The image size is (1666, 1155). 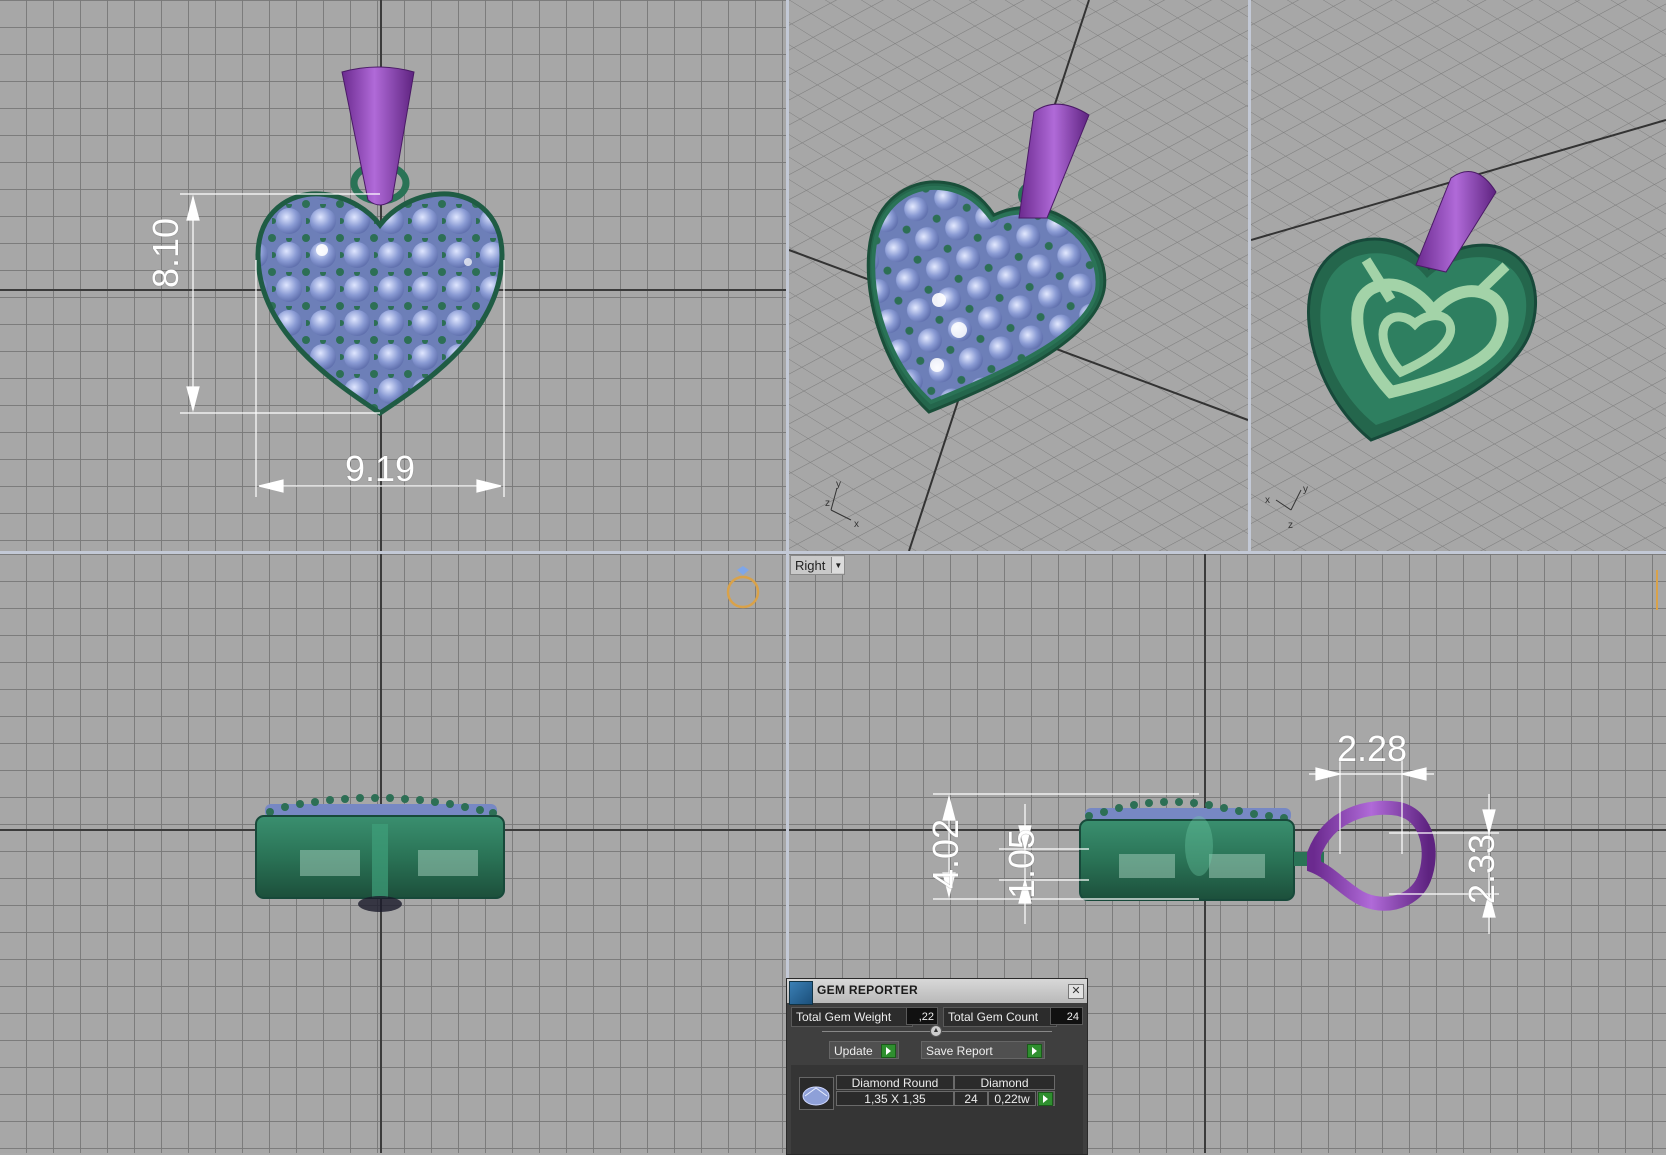 I want to click on view-icon-right-edge, so click(x=1661, y=590).